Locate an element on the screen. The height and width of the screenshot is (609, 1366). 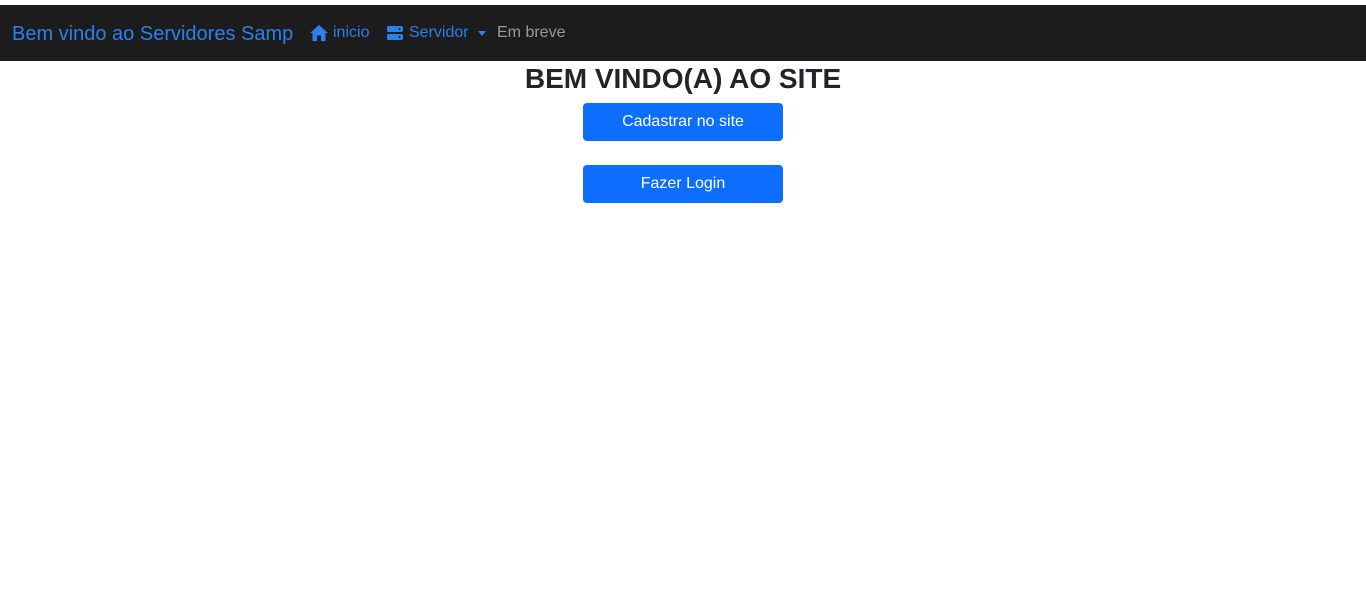
nav-item-label: Servidor is located at coordinates (439, 32).